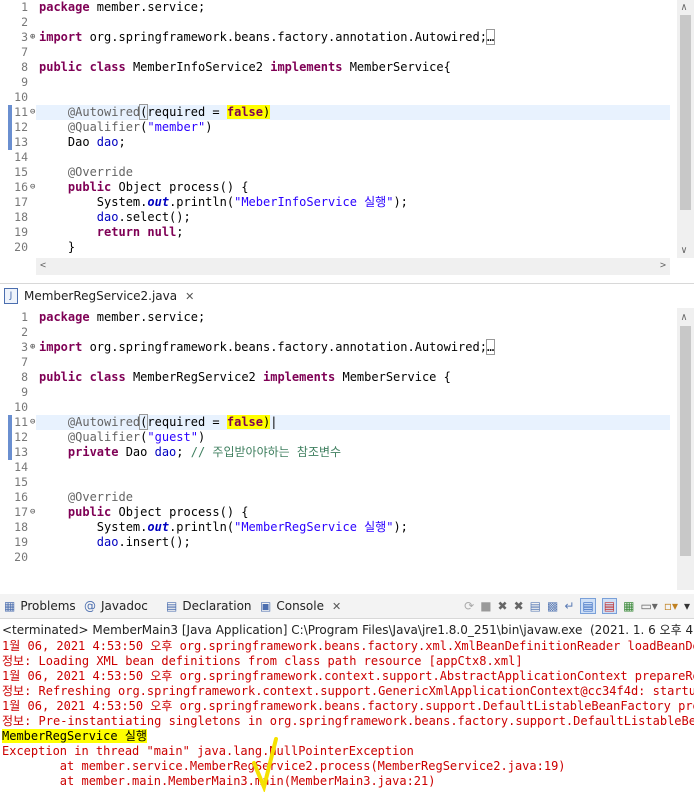 The width and height of the screenshot is (694, 802). Describe the element at coordinates (154, 542) in the screenshot. I see `code-token: .insert();` at that location.